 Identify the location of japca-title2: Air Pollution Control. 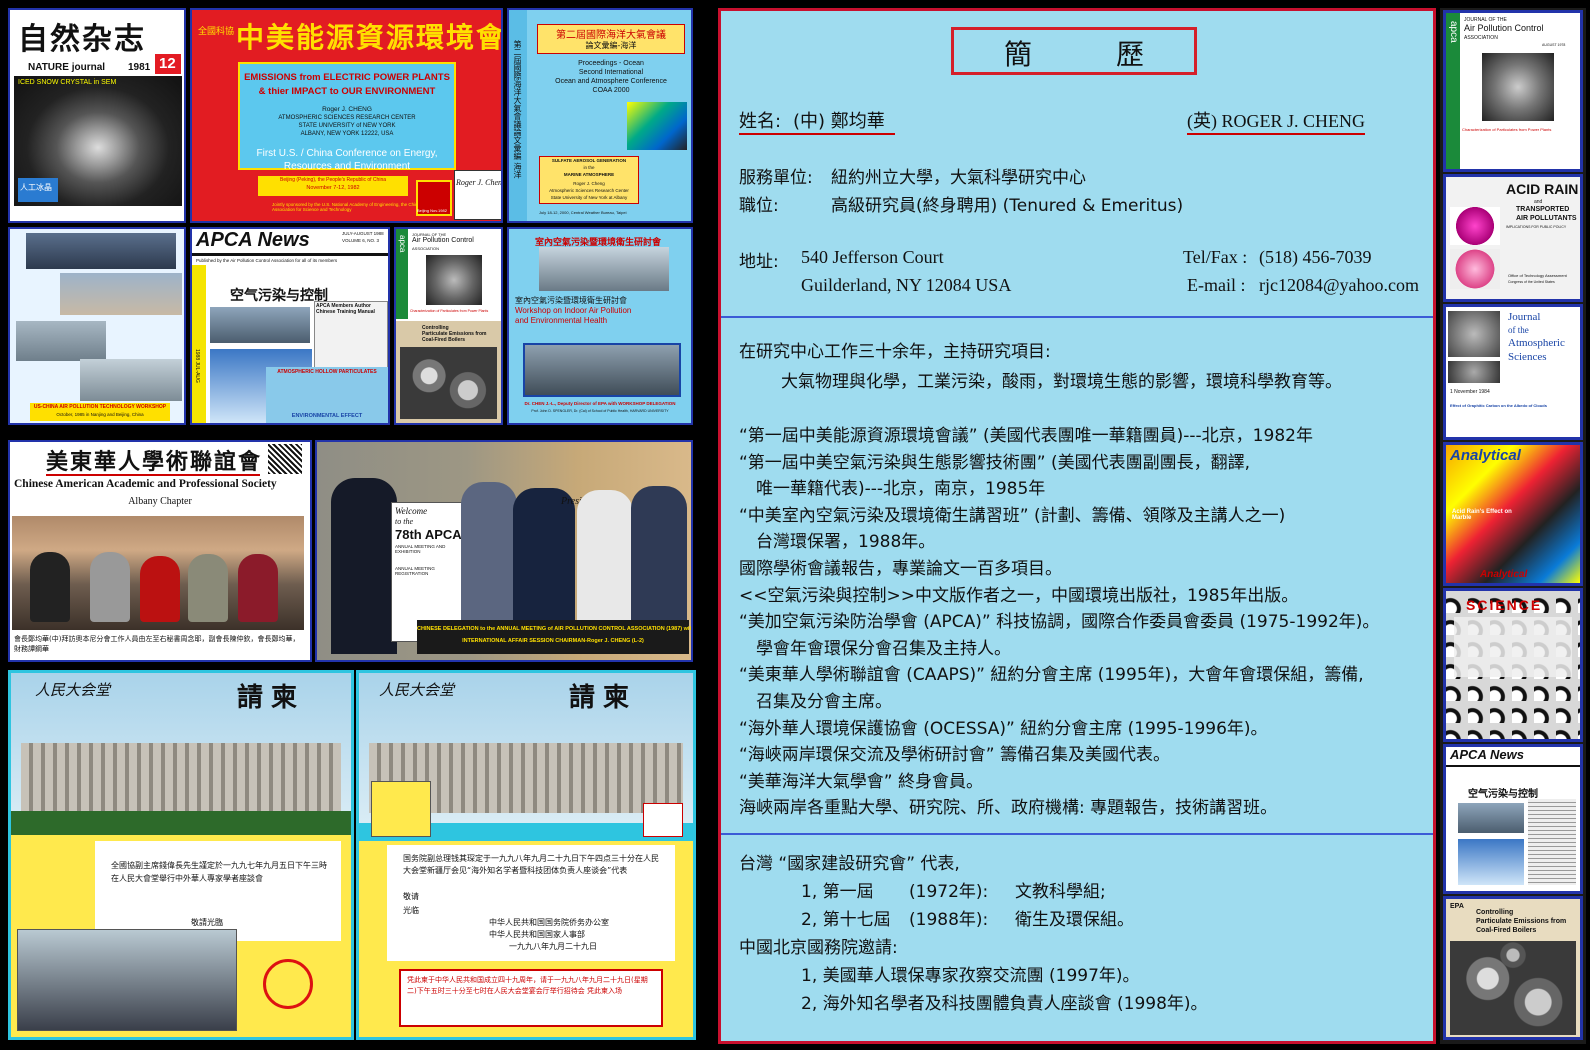
(443, 240).